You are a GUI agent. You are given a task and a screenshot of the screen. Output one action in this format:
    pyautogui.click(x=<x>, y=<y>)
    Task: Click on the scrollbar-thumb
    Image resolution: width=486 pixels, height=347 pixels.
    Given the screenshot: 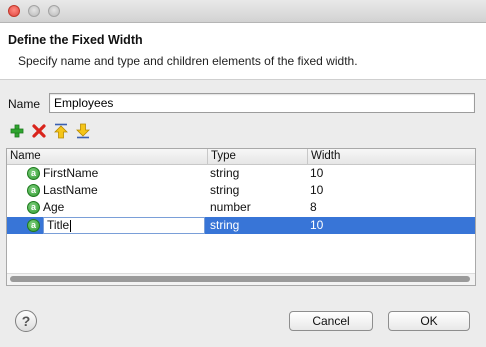 What is the action you would take?
    pyautogui.click(x=240, y=279)
    